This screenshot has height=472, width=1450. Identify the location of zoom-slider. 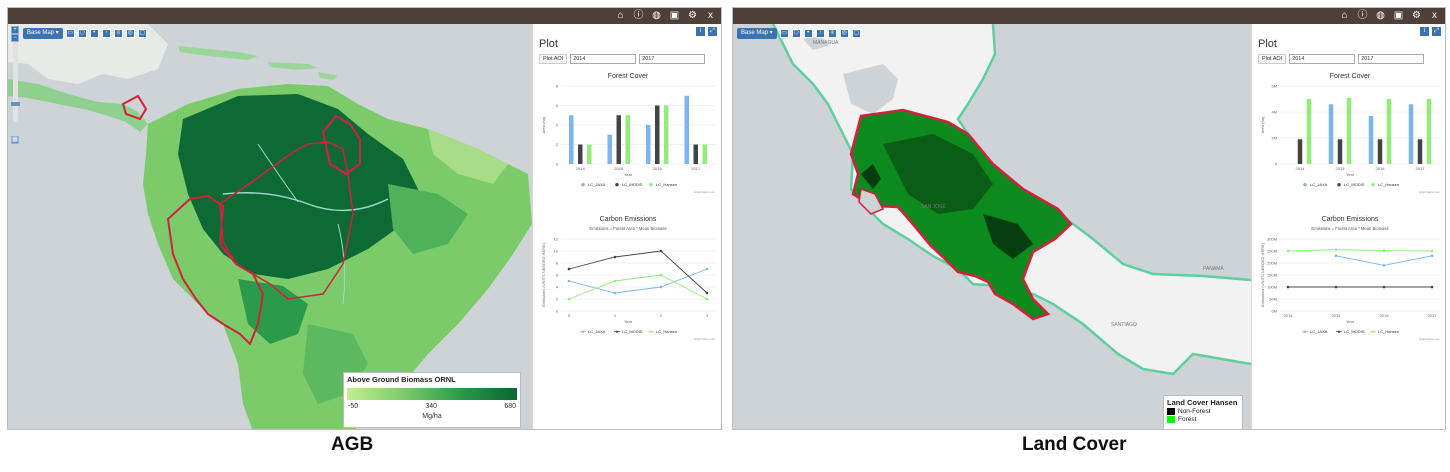
(15, 82).